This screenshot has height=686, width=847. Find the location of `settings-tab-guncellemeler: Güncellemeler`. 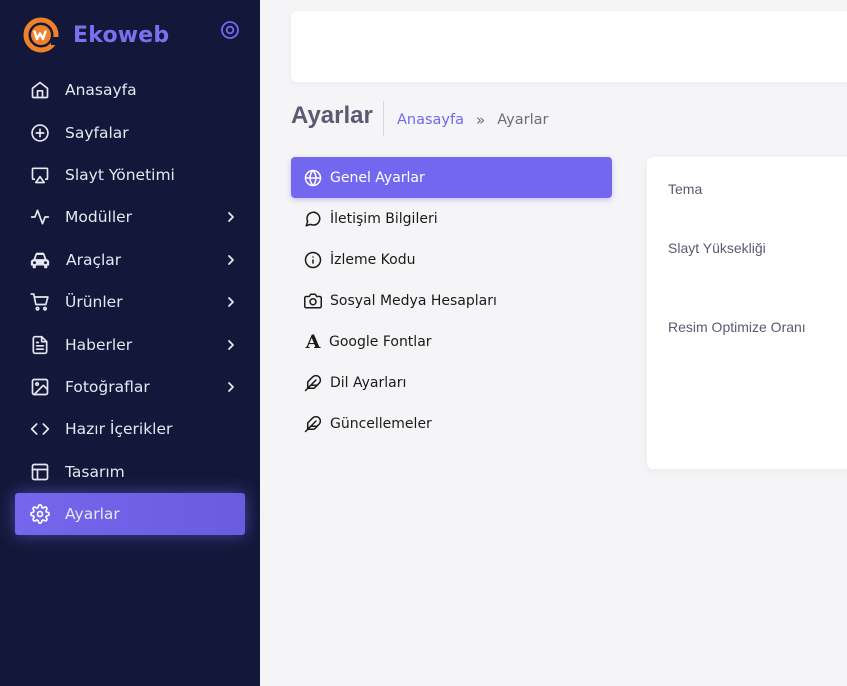

settings-tab-guncellemeler: Güncellemeler is located at coordinates (451, 423).